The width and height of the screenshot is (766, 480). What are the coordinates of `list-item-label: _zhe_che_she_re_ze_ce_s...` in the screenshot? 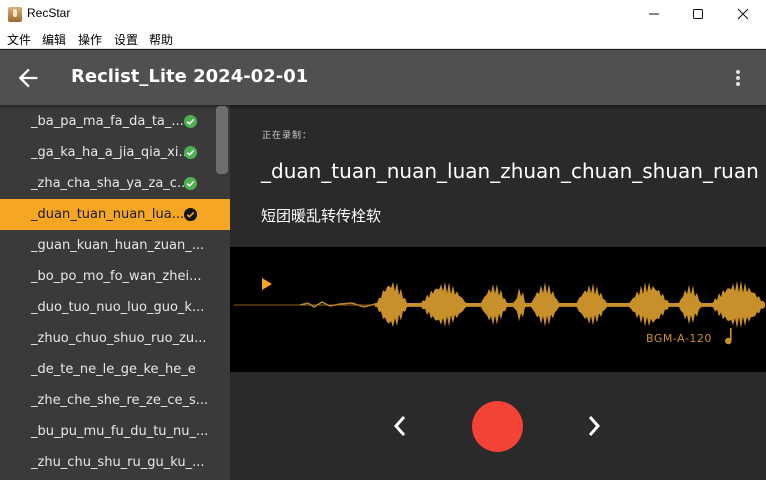 It's located at (120, 400).